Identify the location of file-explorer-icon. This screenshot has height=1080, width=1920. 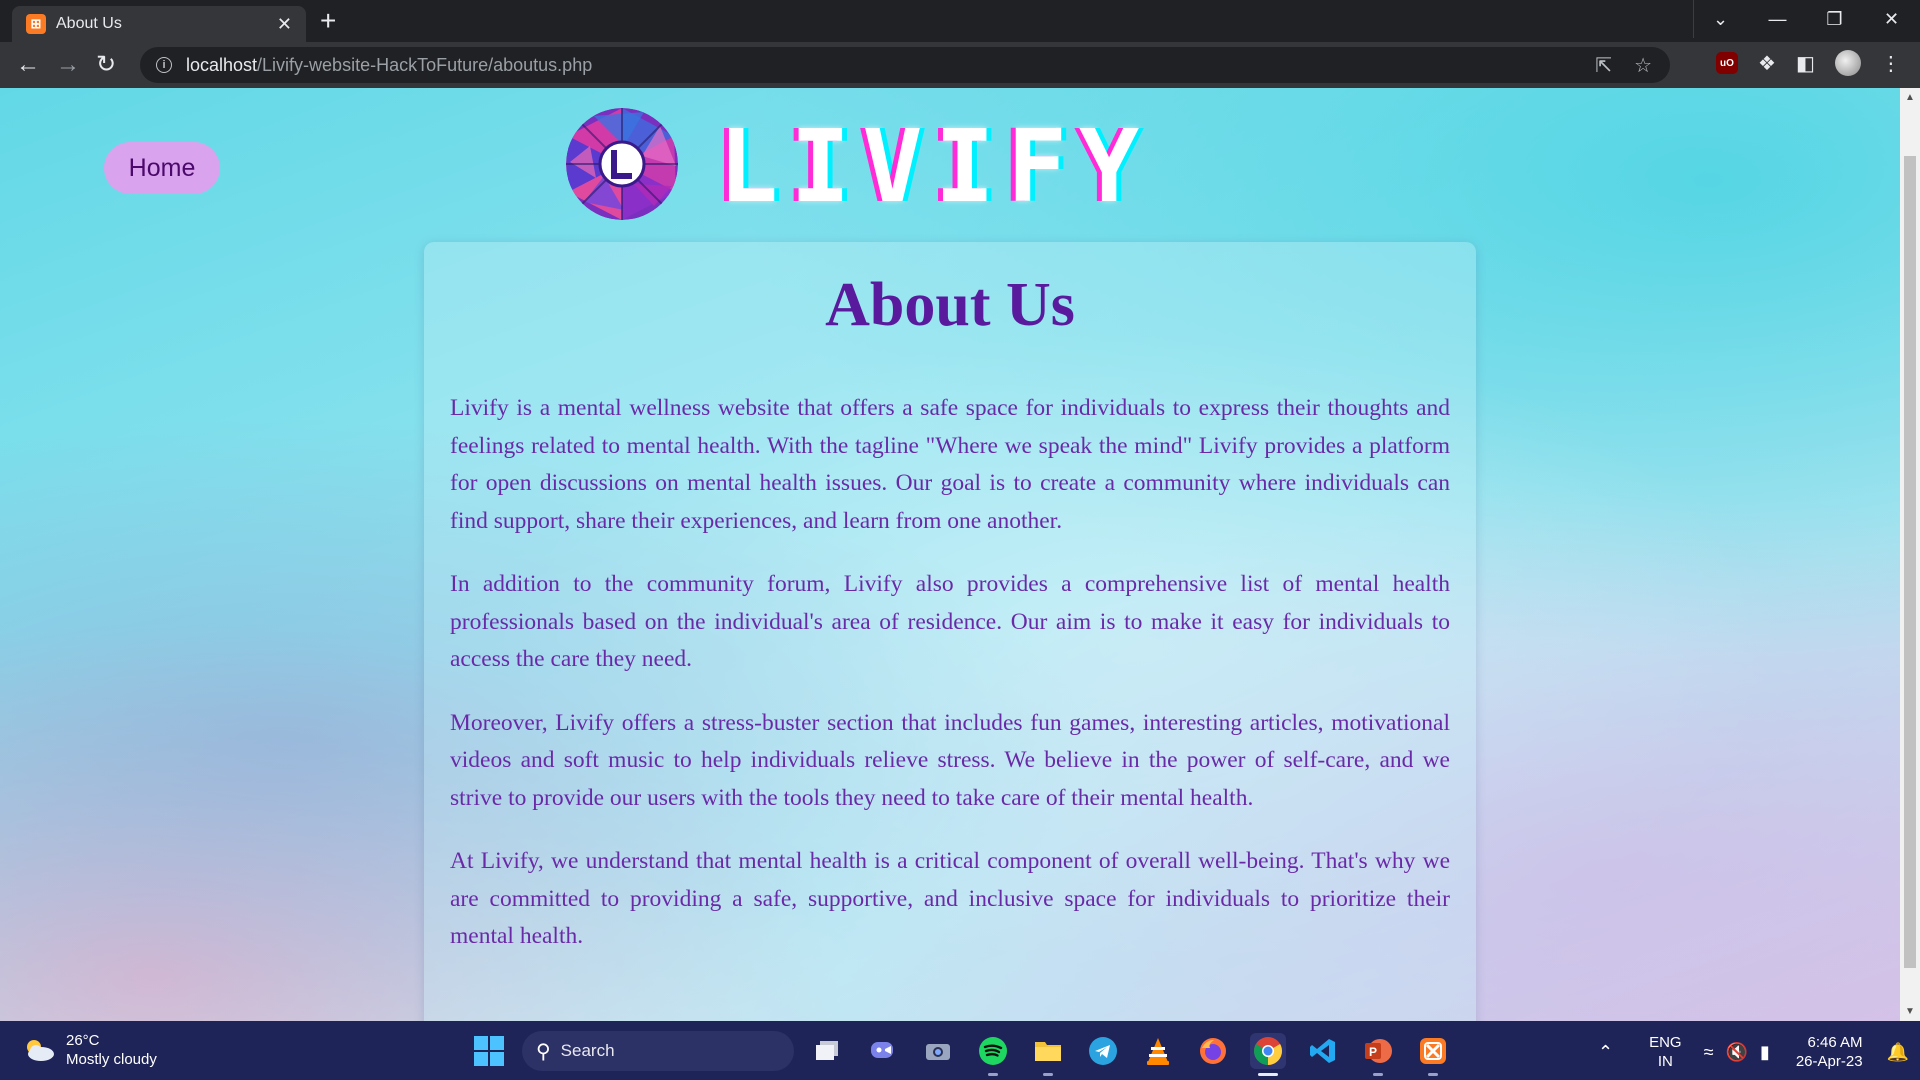
(1048, 1054).